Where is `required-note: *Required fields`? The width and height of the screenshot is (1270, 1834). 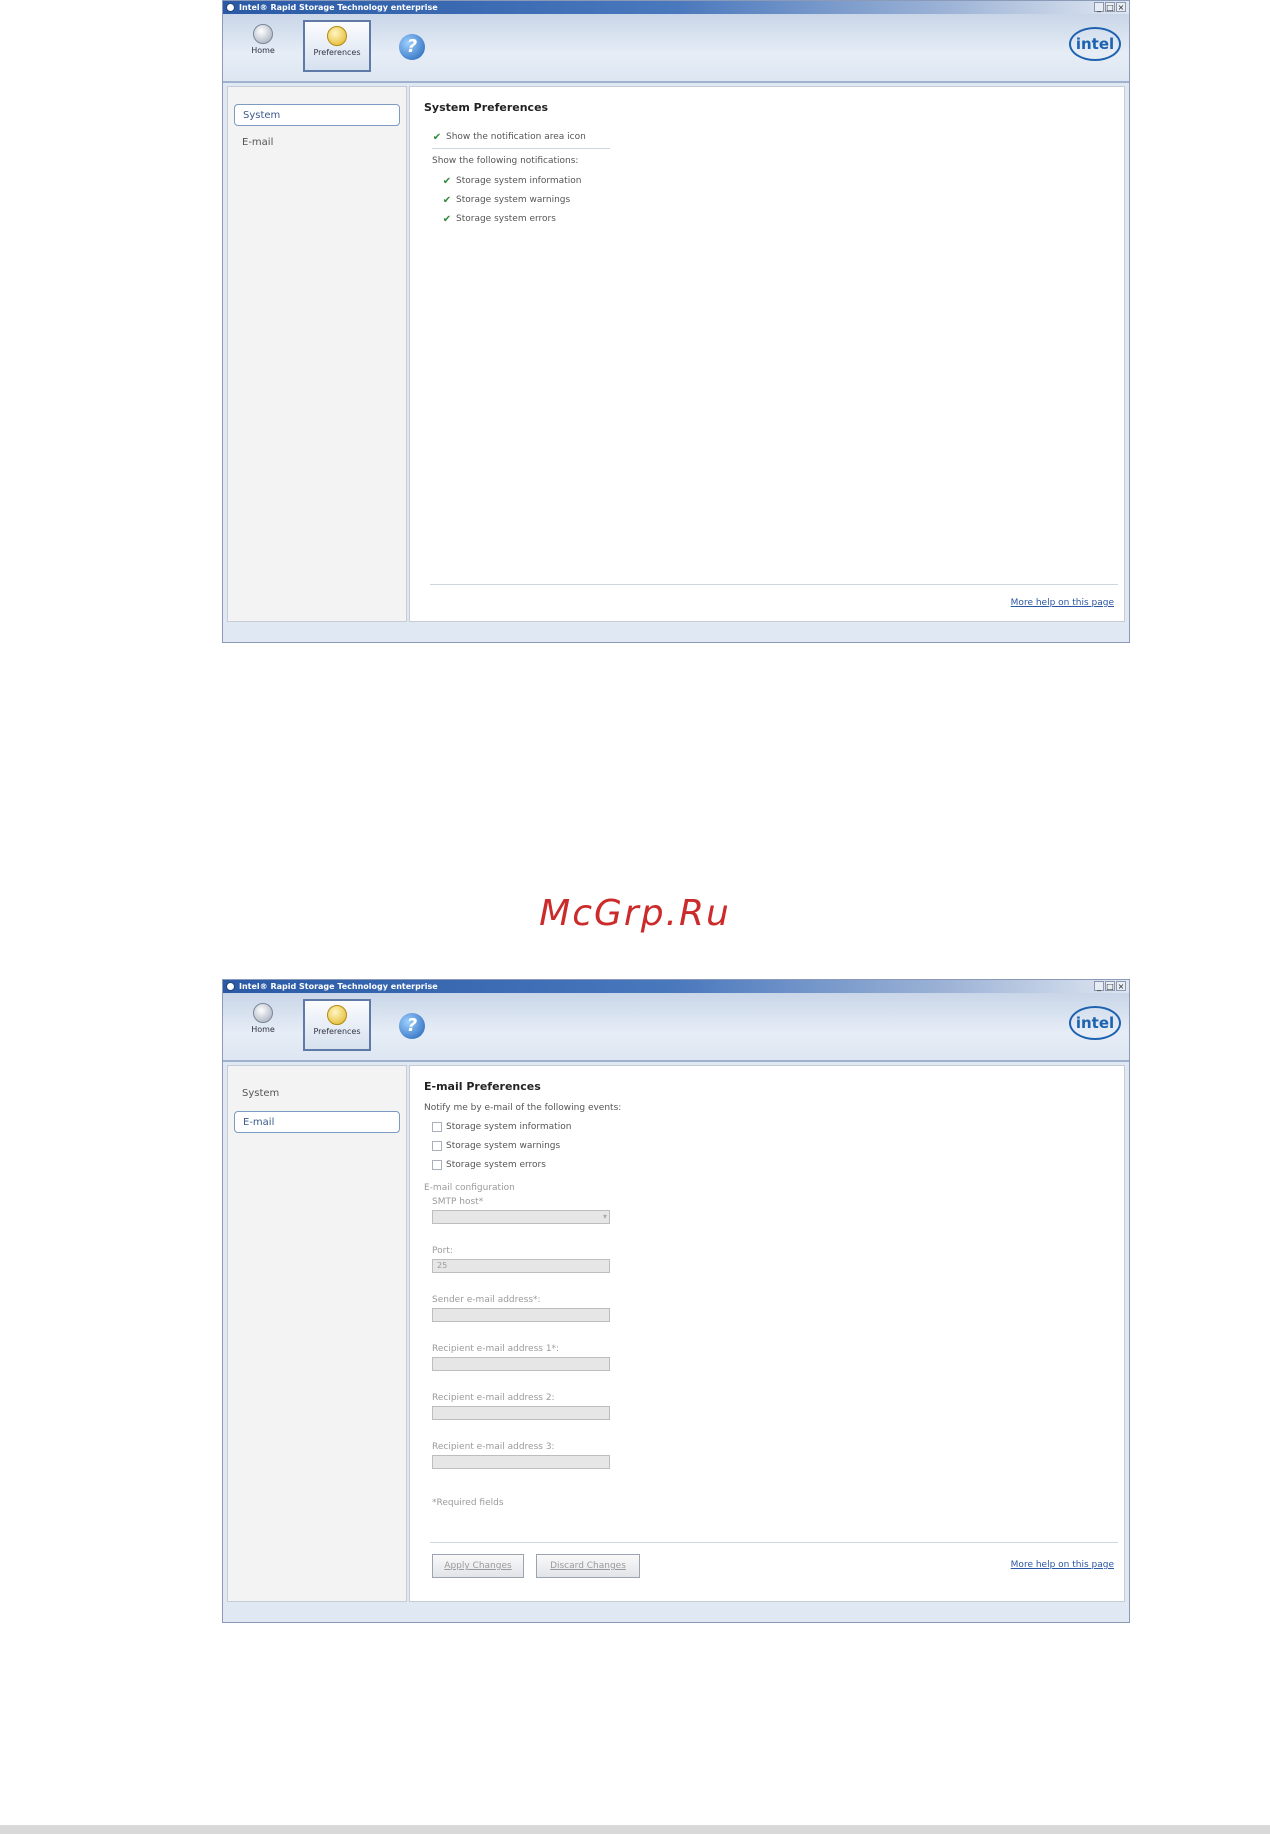
required-note: *Required fields is located at coordinates (468, 1503).